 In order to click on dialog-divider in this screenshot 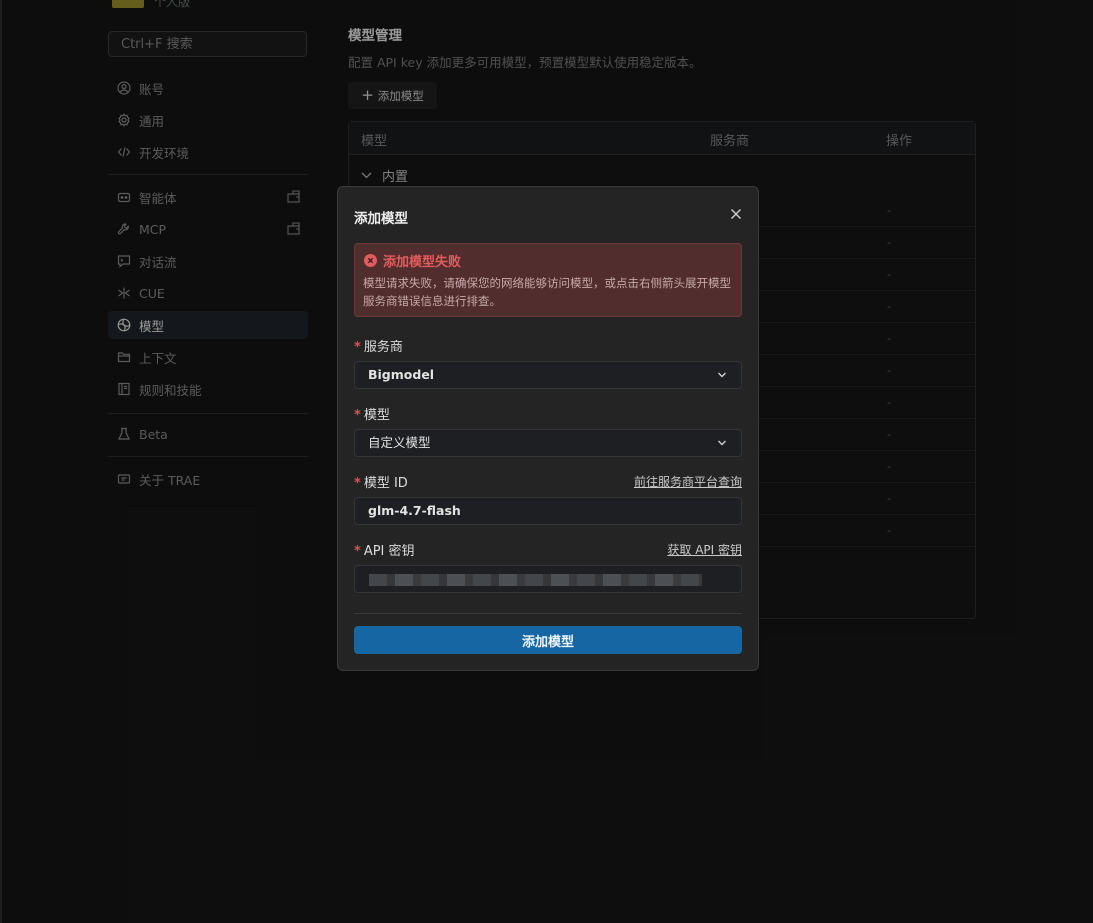, I will do `click(548, 613)`.